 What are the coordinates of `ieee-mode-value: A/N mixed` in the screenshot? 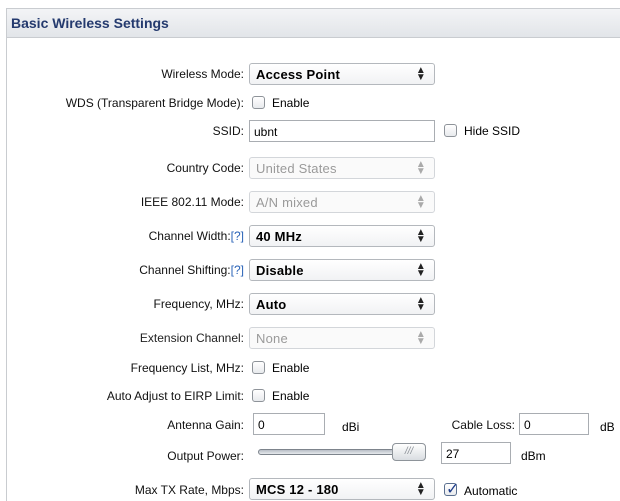 It's located at (287, 202).